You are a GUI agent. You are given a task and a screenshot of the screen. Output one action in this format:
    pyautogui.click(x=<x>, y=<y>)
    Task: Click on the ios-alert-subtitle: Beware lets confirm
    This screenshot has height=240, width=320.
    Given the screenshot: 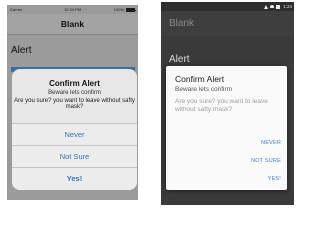 What is the action you would take?
    pyautogui.click(x=74, y=93)
    